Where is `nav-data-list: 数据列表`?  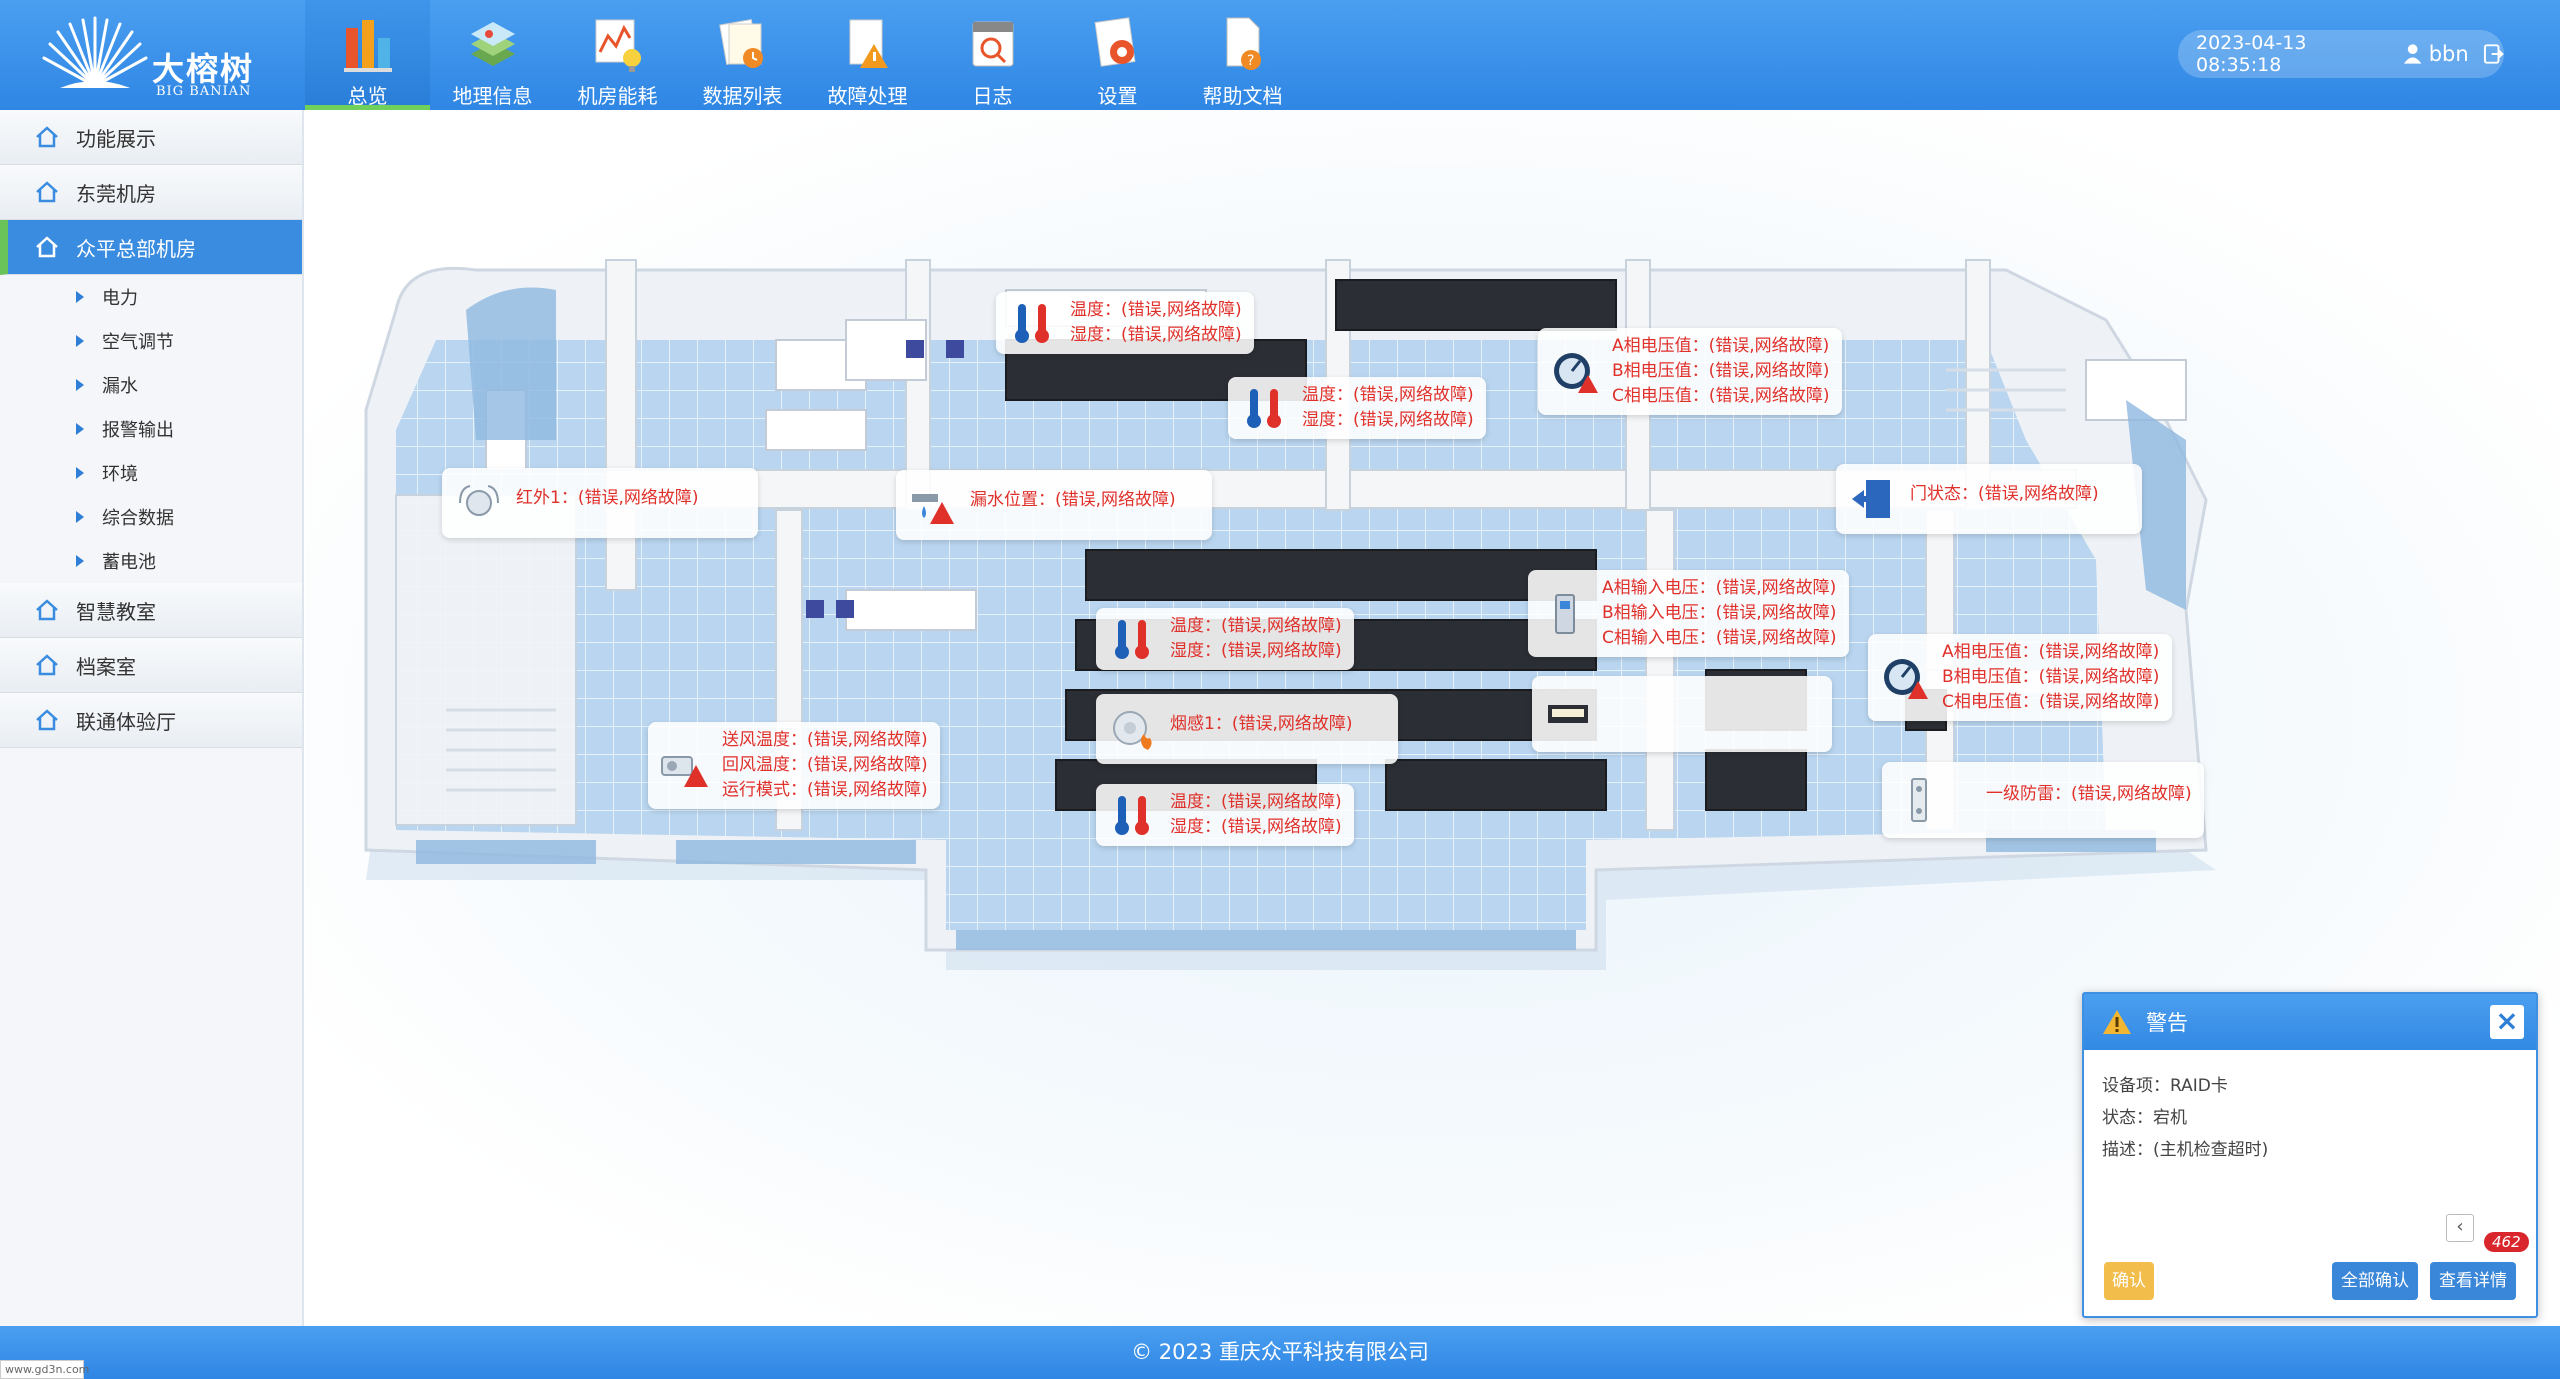
nav-data-list: 数据列表 is located at coordinates (742, 55).